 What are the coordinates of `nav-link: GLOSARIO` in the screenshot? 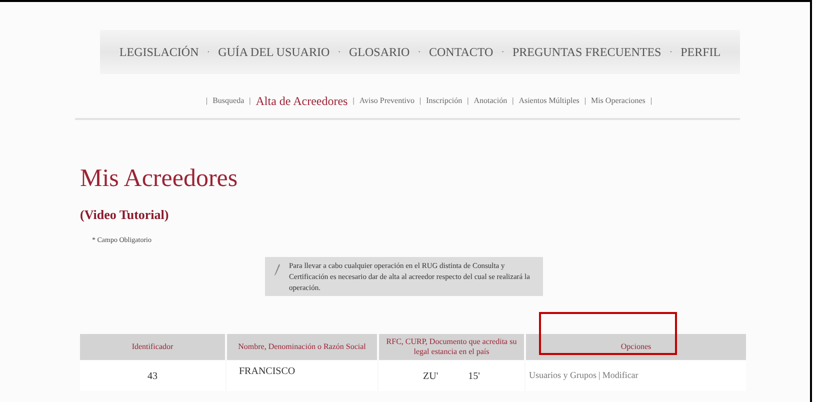 It's located at (379, 52).